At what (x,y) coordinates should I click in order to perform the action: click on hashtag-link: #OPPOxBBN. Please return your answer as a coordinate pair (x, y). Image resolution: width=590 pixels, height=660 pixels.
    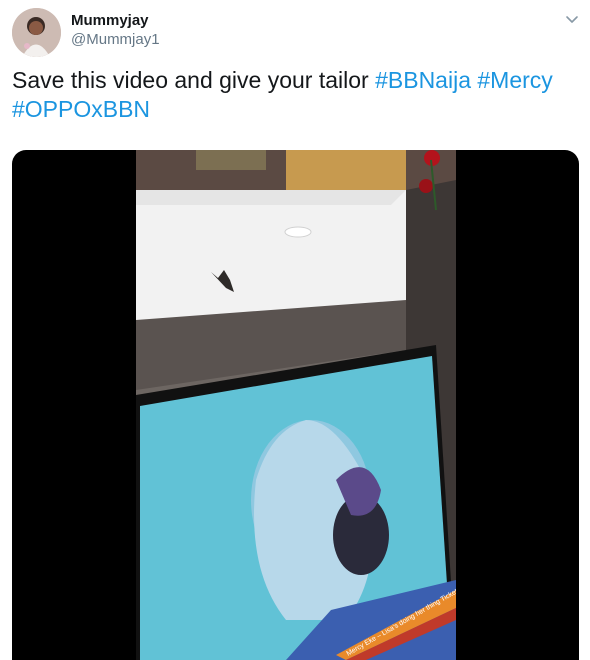
    Looking at the image, I should click on (81, 109).